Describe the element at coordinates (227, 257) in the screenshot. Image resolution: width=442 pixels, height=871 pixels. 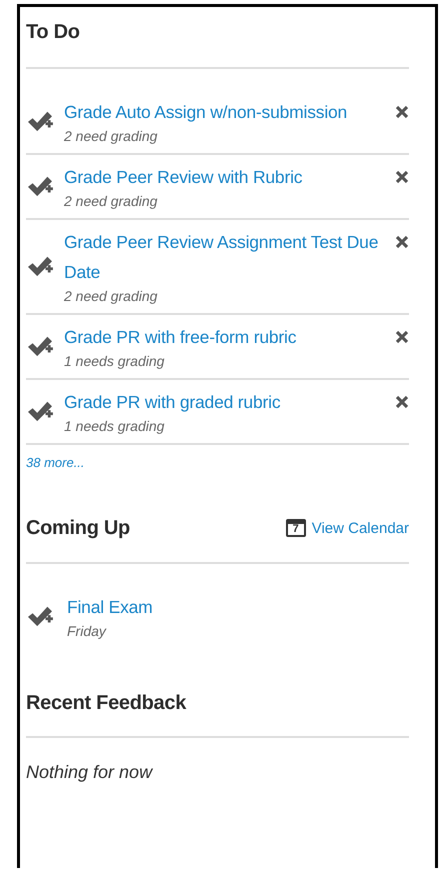
I see `todo-link: Grade Peer Review Assignment Test Due Date` at that location.